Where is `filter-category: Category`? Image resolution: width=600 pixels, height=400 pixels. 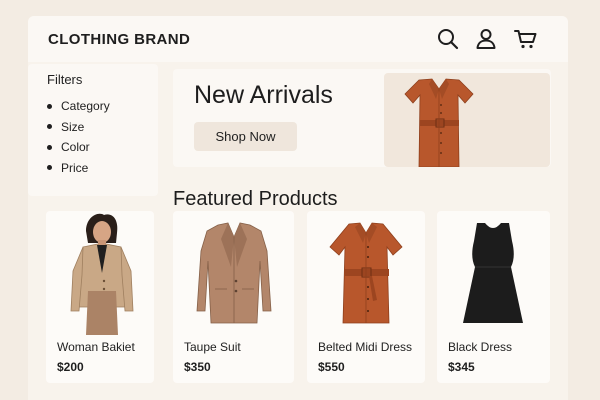 filter-category: Category is located at coordinates (102, 106).